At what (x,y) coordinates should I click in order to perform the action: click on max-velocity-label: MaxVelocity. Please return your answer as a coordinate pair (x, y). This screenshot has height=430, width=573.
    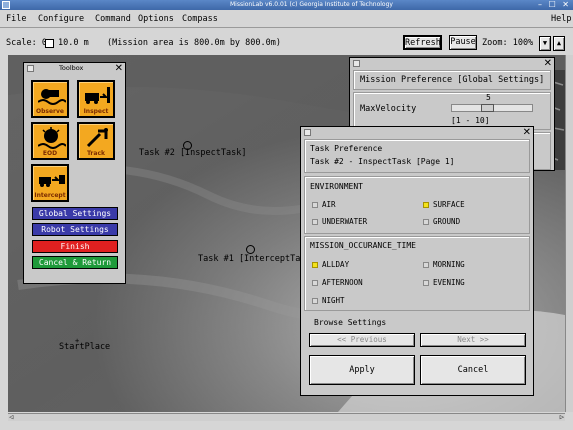
    Looking at the image, I should click on (388, 109).